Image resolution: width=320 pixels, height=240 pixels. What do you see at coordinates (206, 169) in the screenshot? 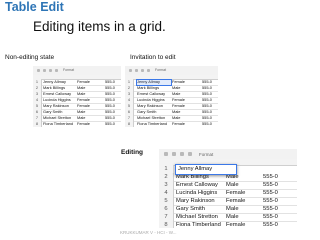
I see `editing-input: Jenny Allmay` at bounding box center [206, 169].